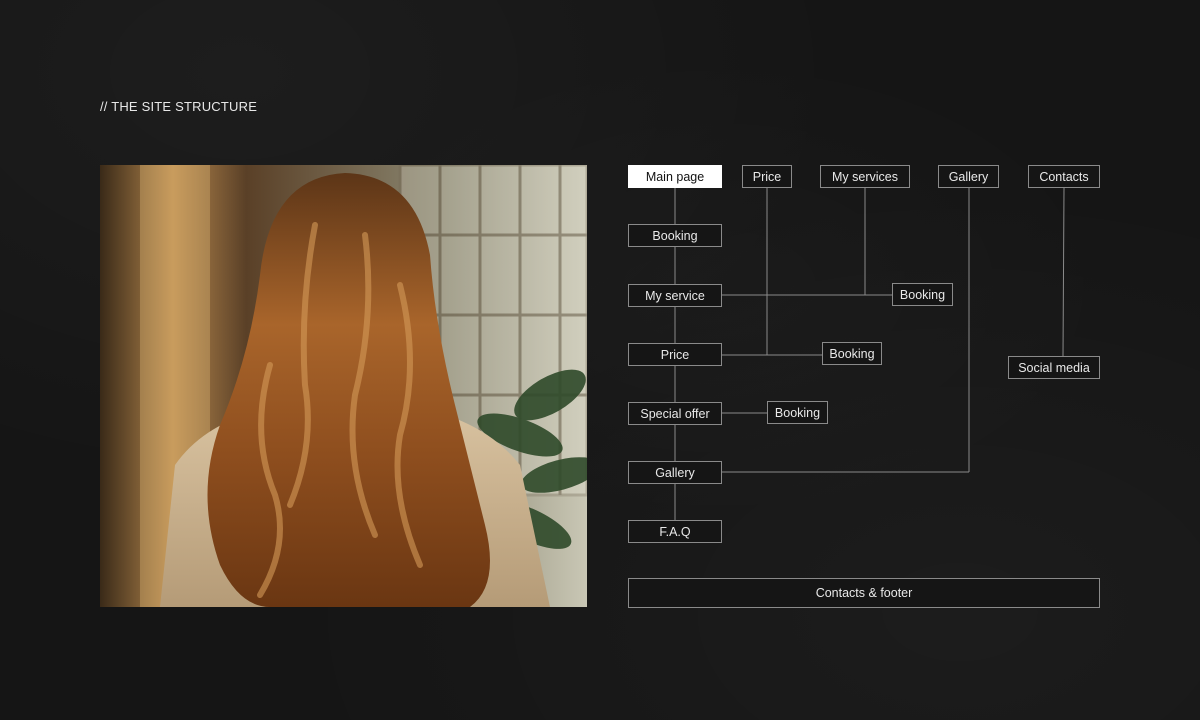  What do you see at coordinates (922, 294) in the screenshot?
I see `node-my-service-booking: Booking` at bounding box center [922, 294].